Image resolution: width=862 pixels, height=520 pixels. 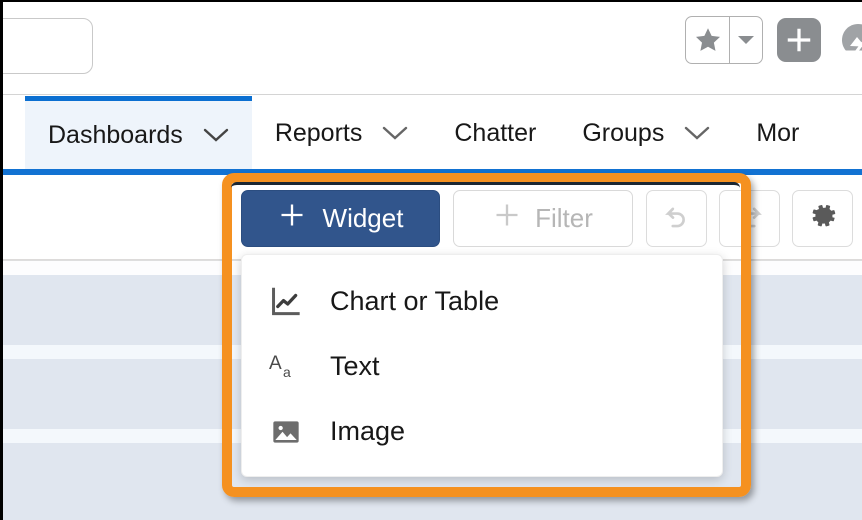 I want to click on global-header-icon-group, so click(x=773, y=40).